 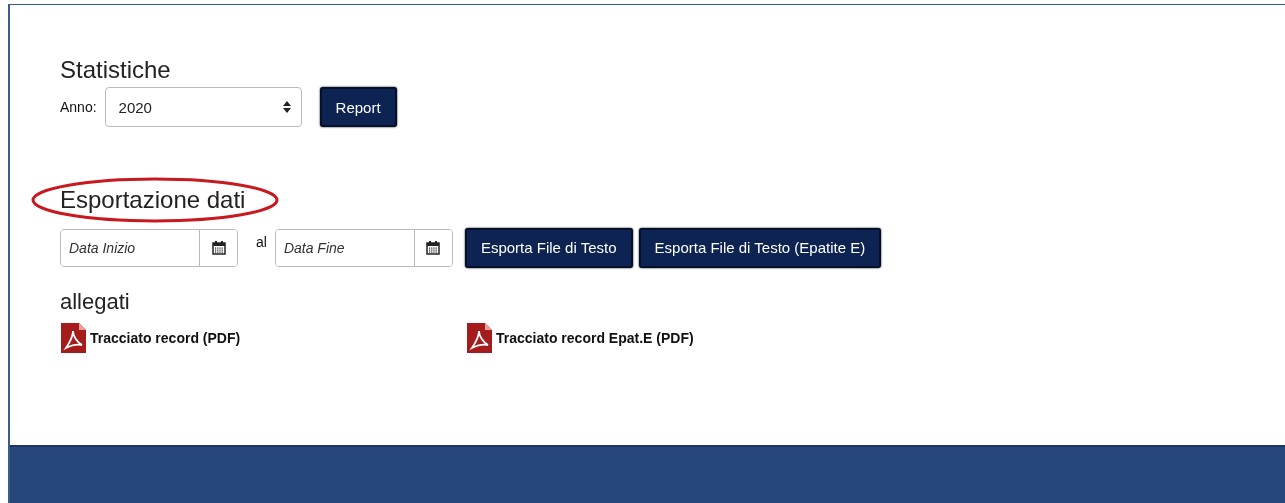 I want to click on export-button: Esporta File di Testo (Epatite E), so click(x=760, y=247).